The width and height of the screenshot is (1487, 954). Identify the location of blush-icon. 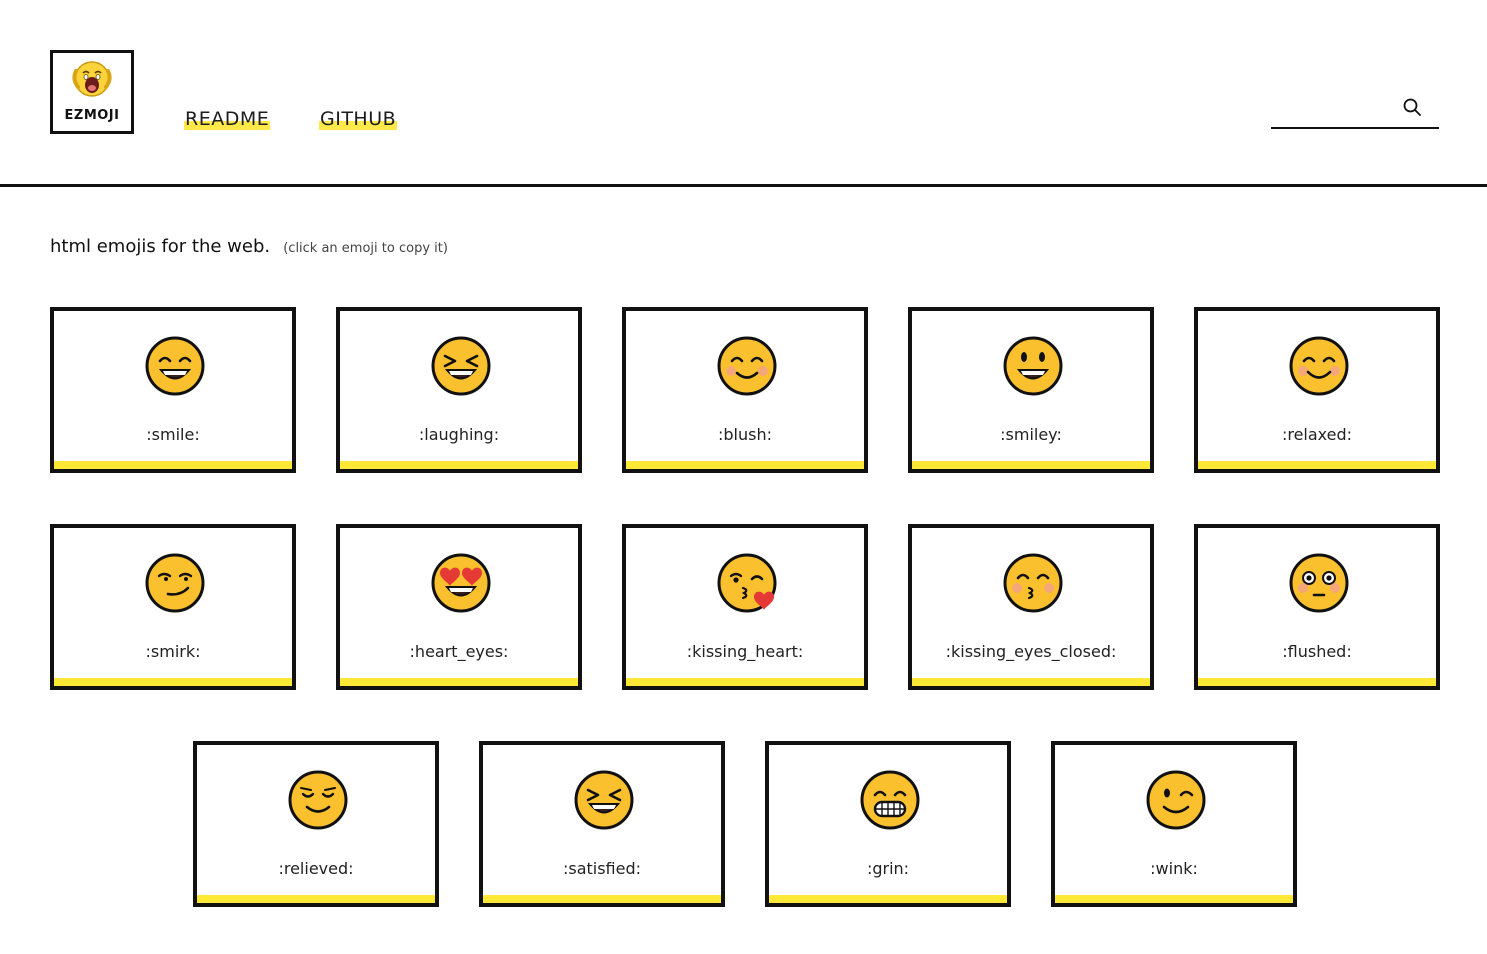
(747, 366).